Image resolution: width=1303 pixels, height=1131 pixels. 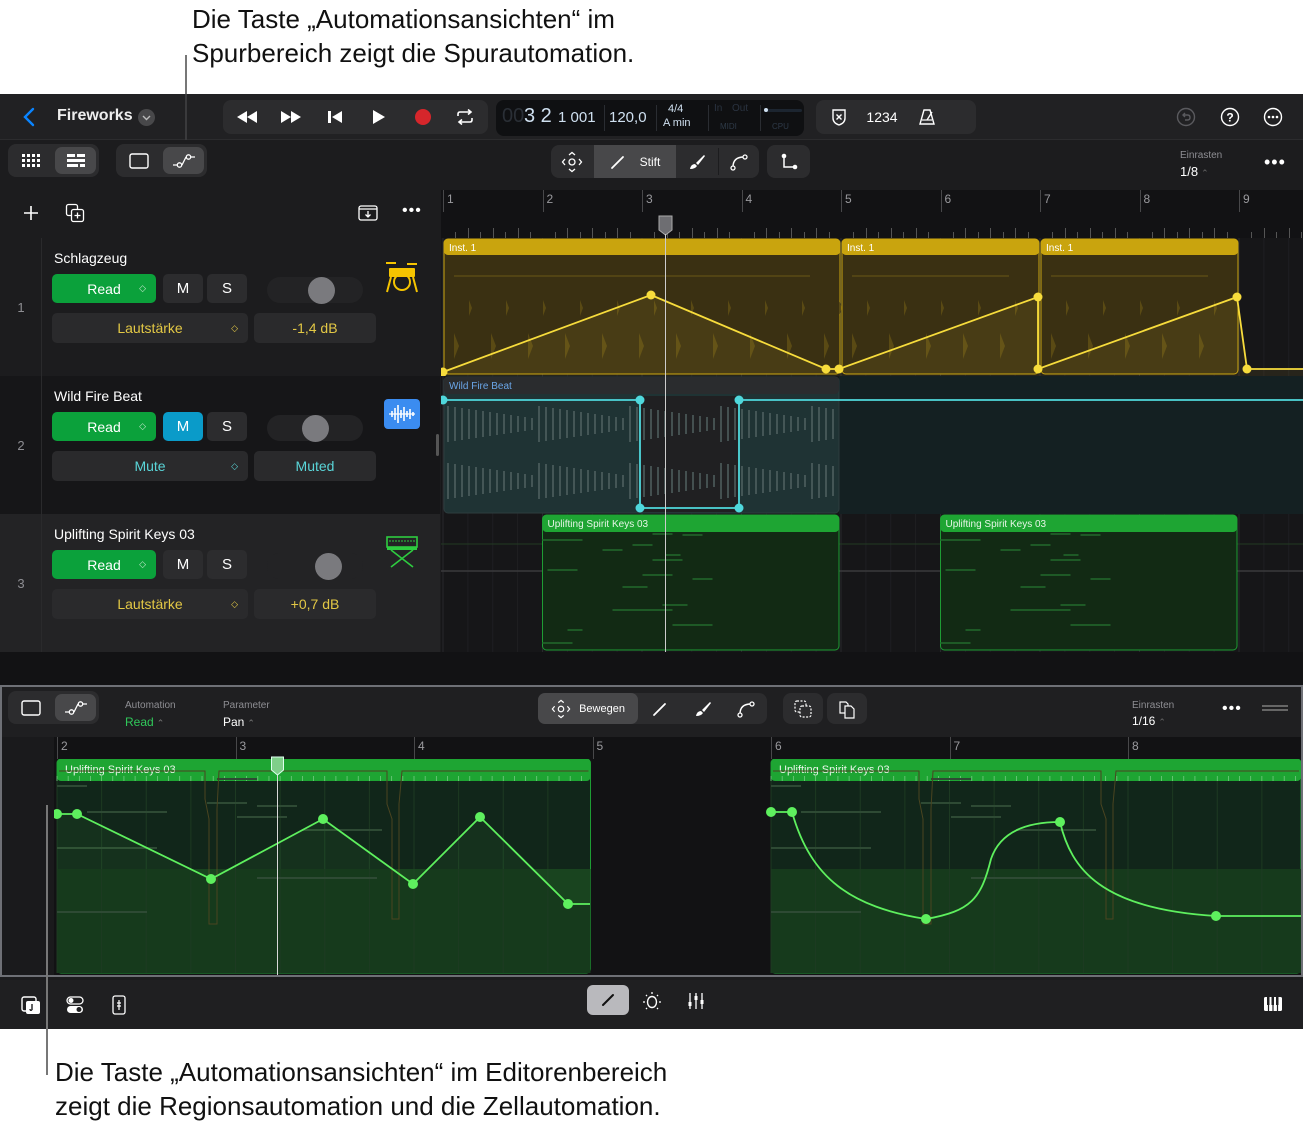 What do you see at coordinates (872, 214) in the screenshot?
I see `timeline-ruler: 1 2 3 4 5 6 7 8 9` at bounding box center [872, 214].